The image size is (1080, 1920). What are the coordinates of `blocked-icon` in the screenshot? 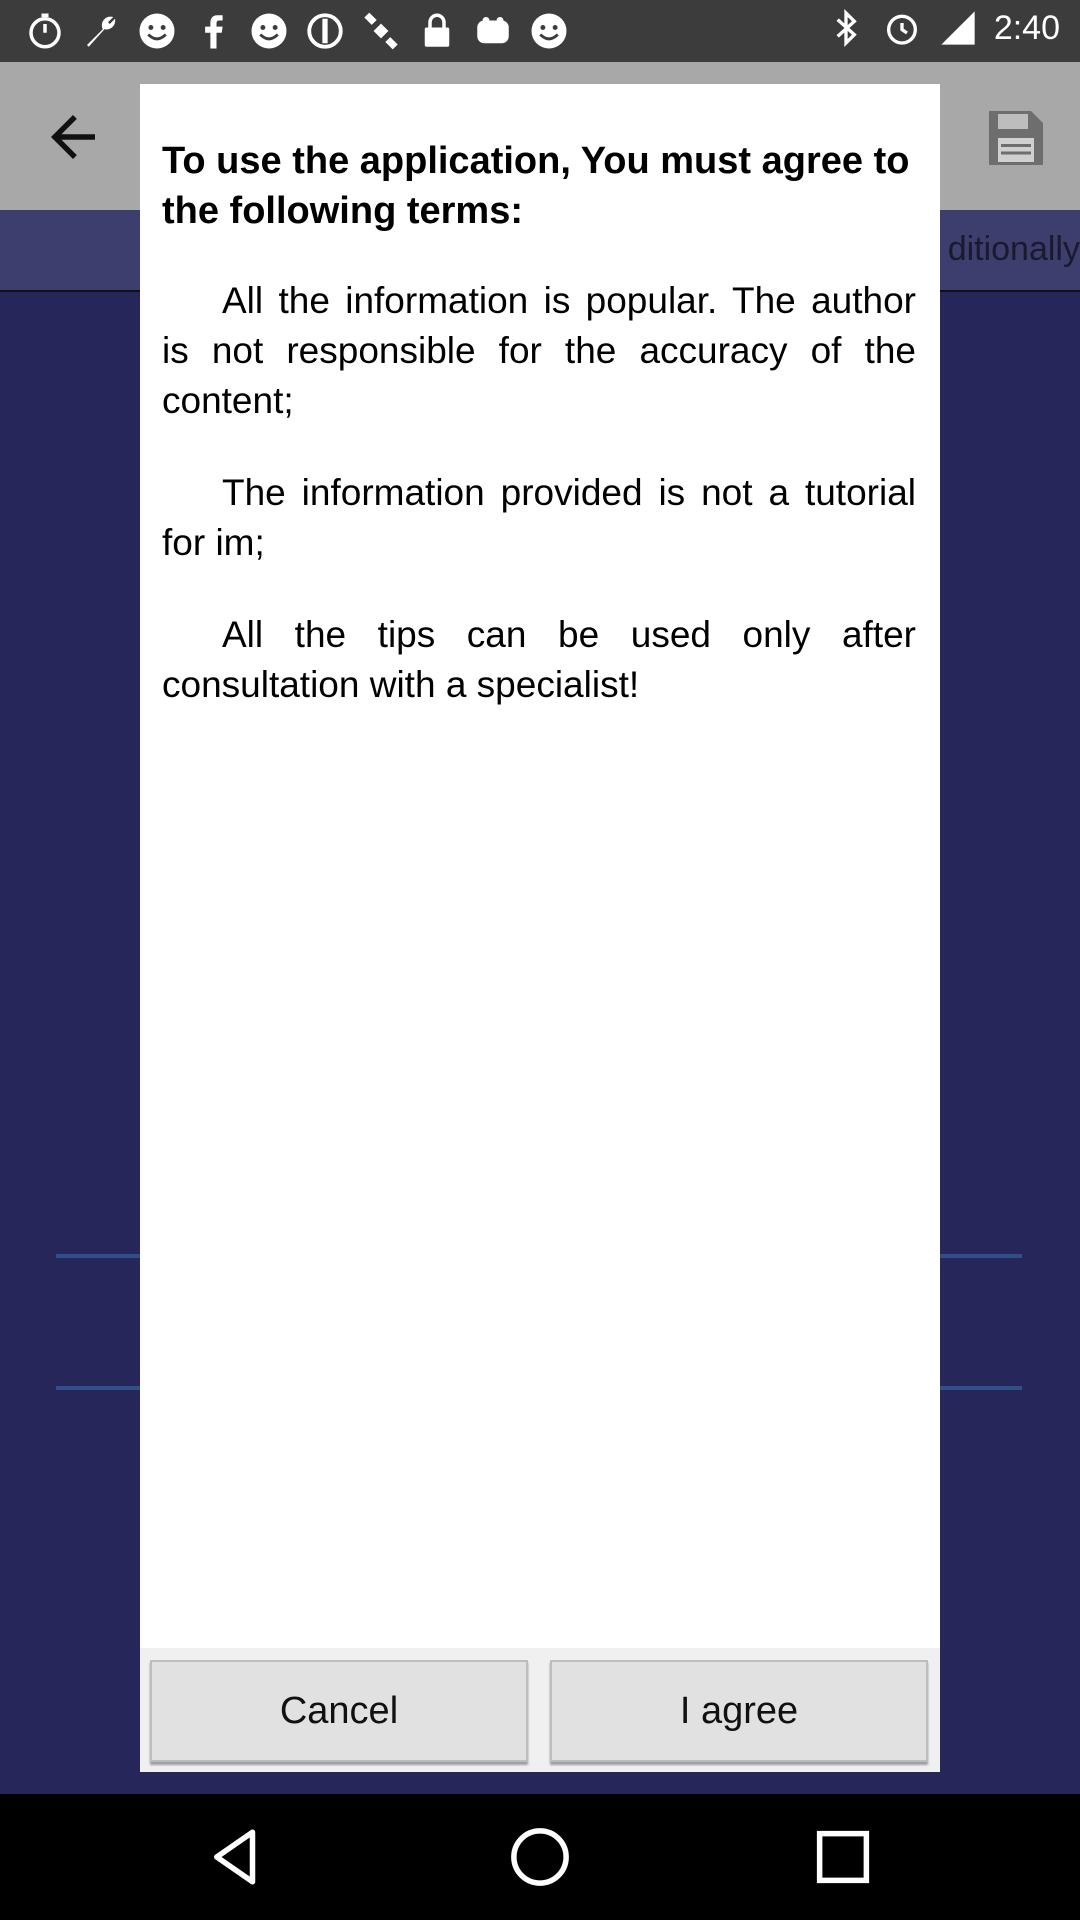 It's located at (325, 31).